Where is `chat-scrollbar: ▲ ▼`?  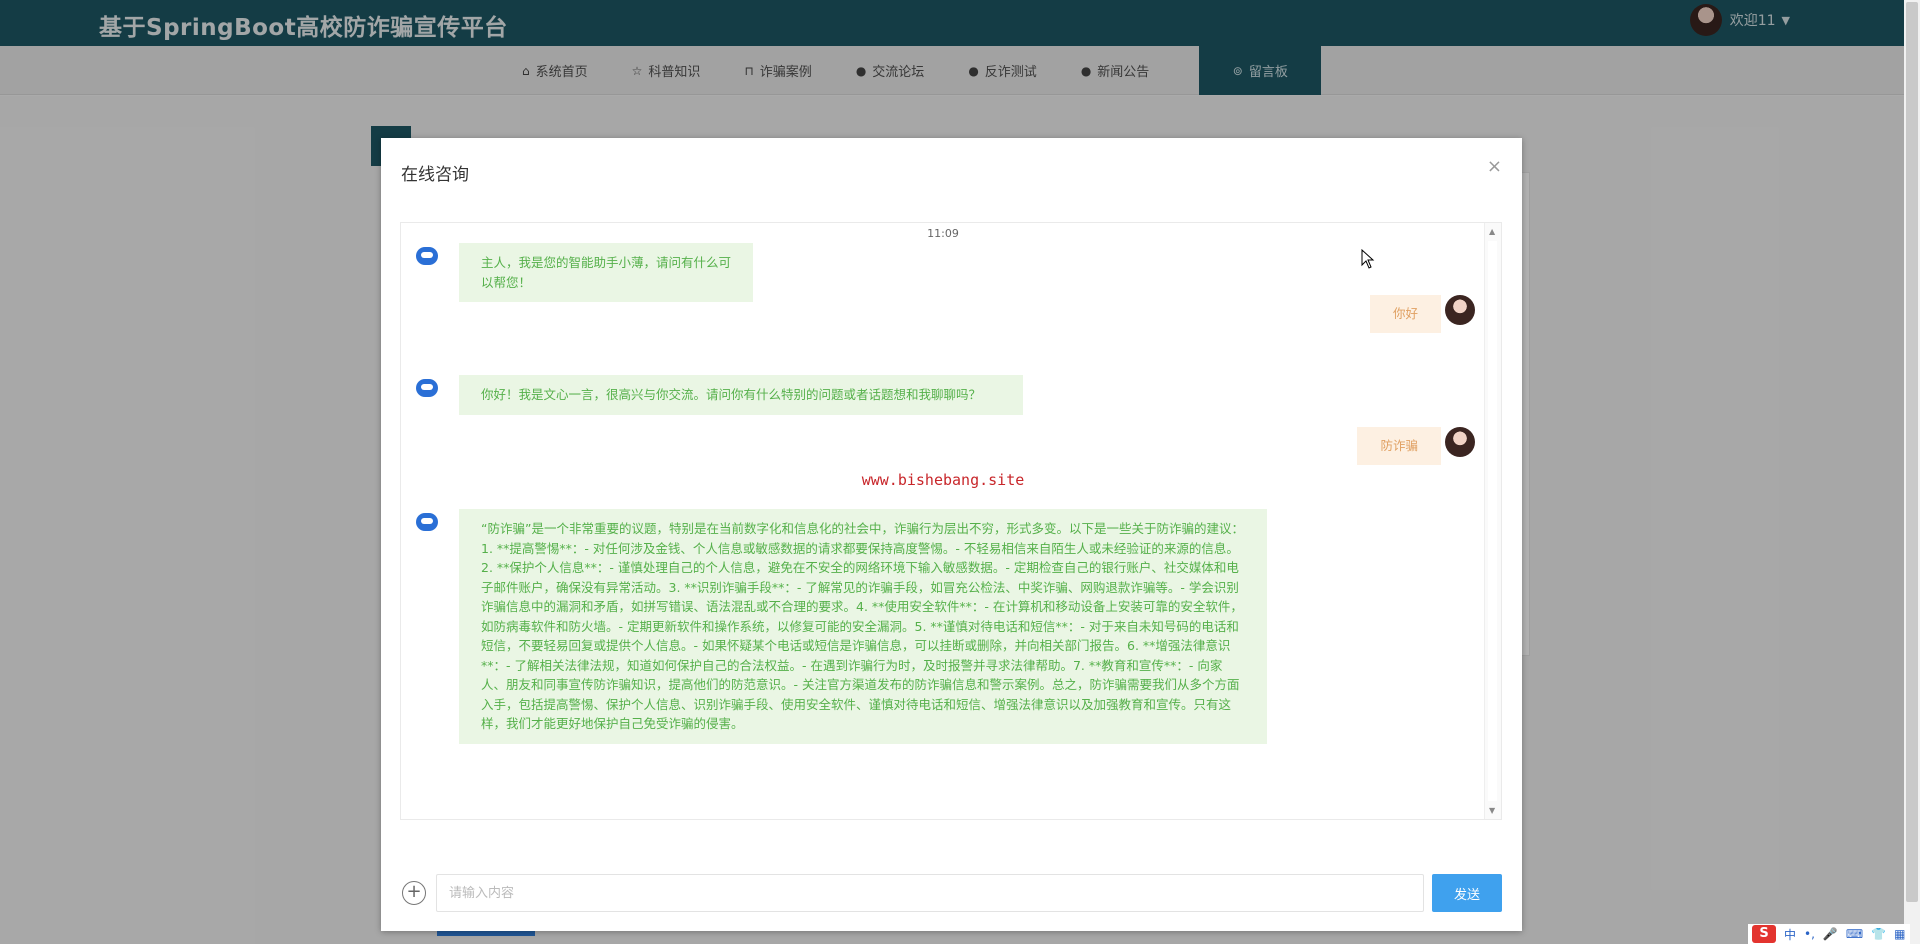 chat-scrollbar: ▲ ▼ is located at coordinates (1492, 521).